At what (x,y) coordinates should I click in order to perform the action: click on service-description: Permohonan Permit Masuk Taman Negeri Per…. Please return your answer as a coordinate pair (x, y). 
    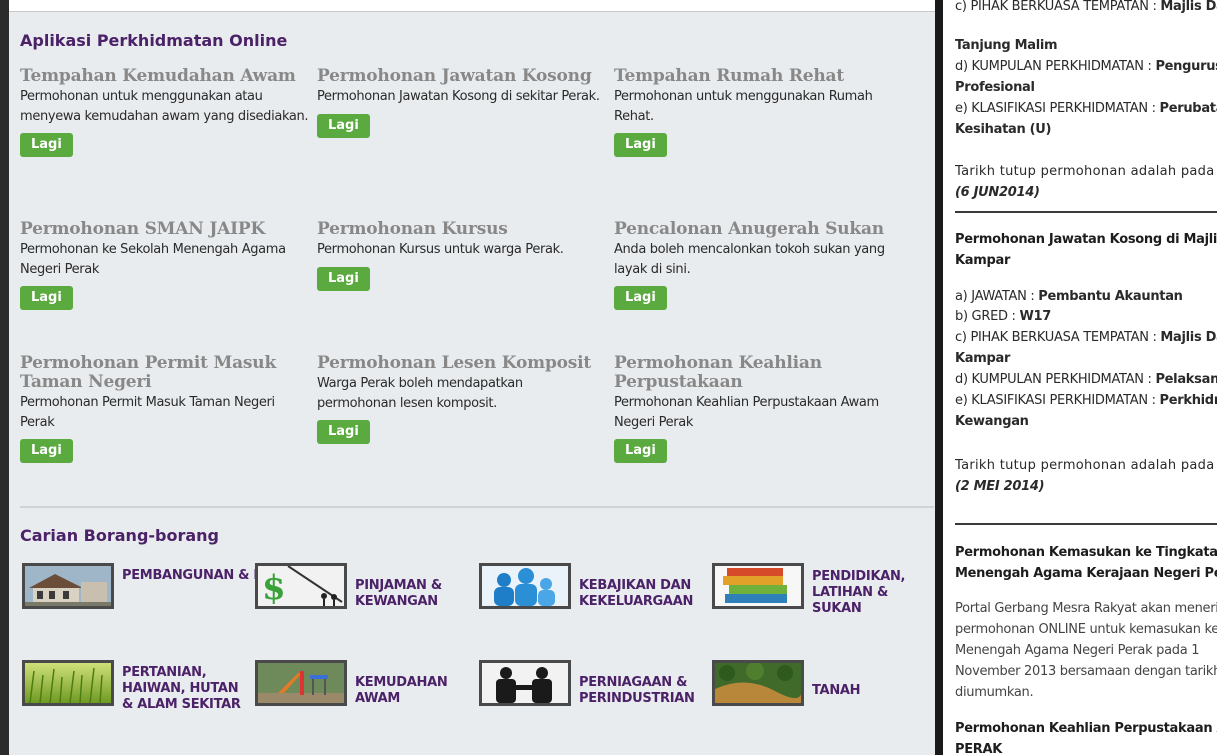
    Looking at the image, I should click on (147, 412).